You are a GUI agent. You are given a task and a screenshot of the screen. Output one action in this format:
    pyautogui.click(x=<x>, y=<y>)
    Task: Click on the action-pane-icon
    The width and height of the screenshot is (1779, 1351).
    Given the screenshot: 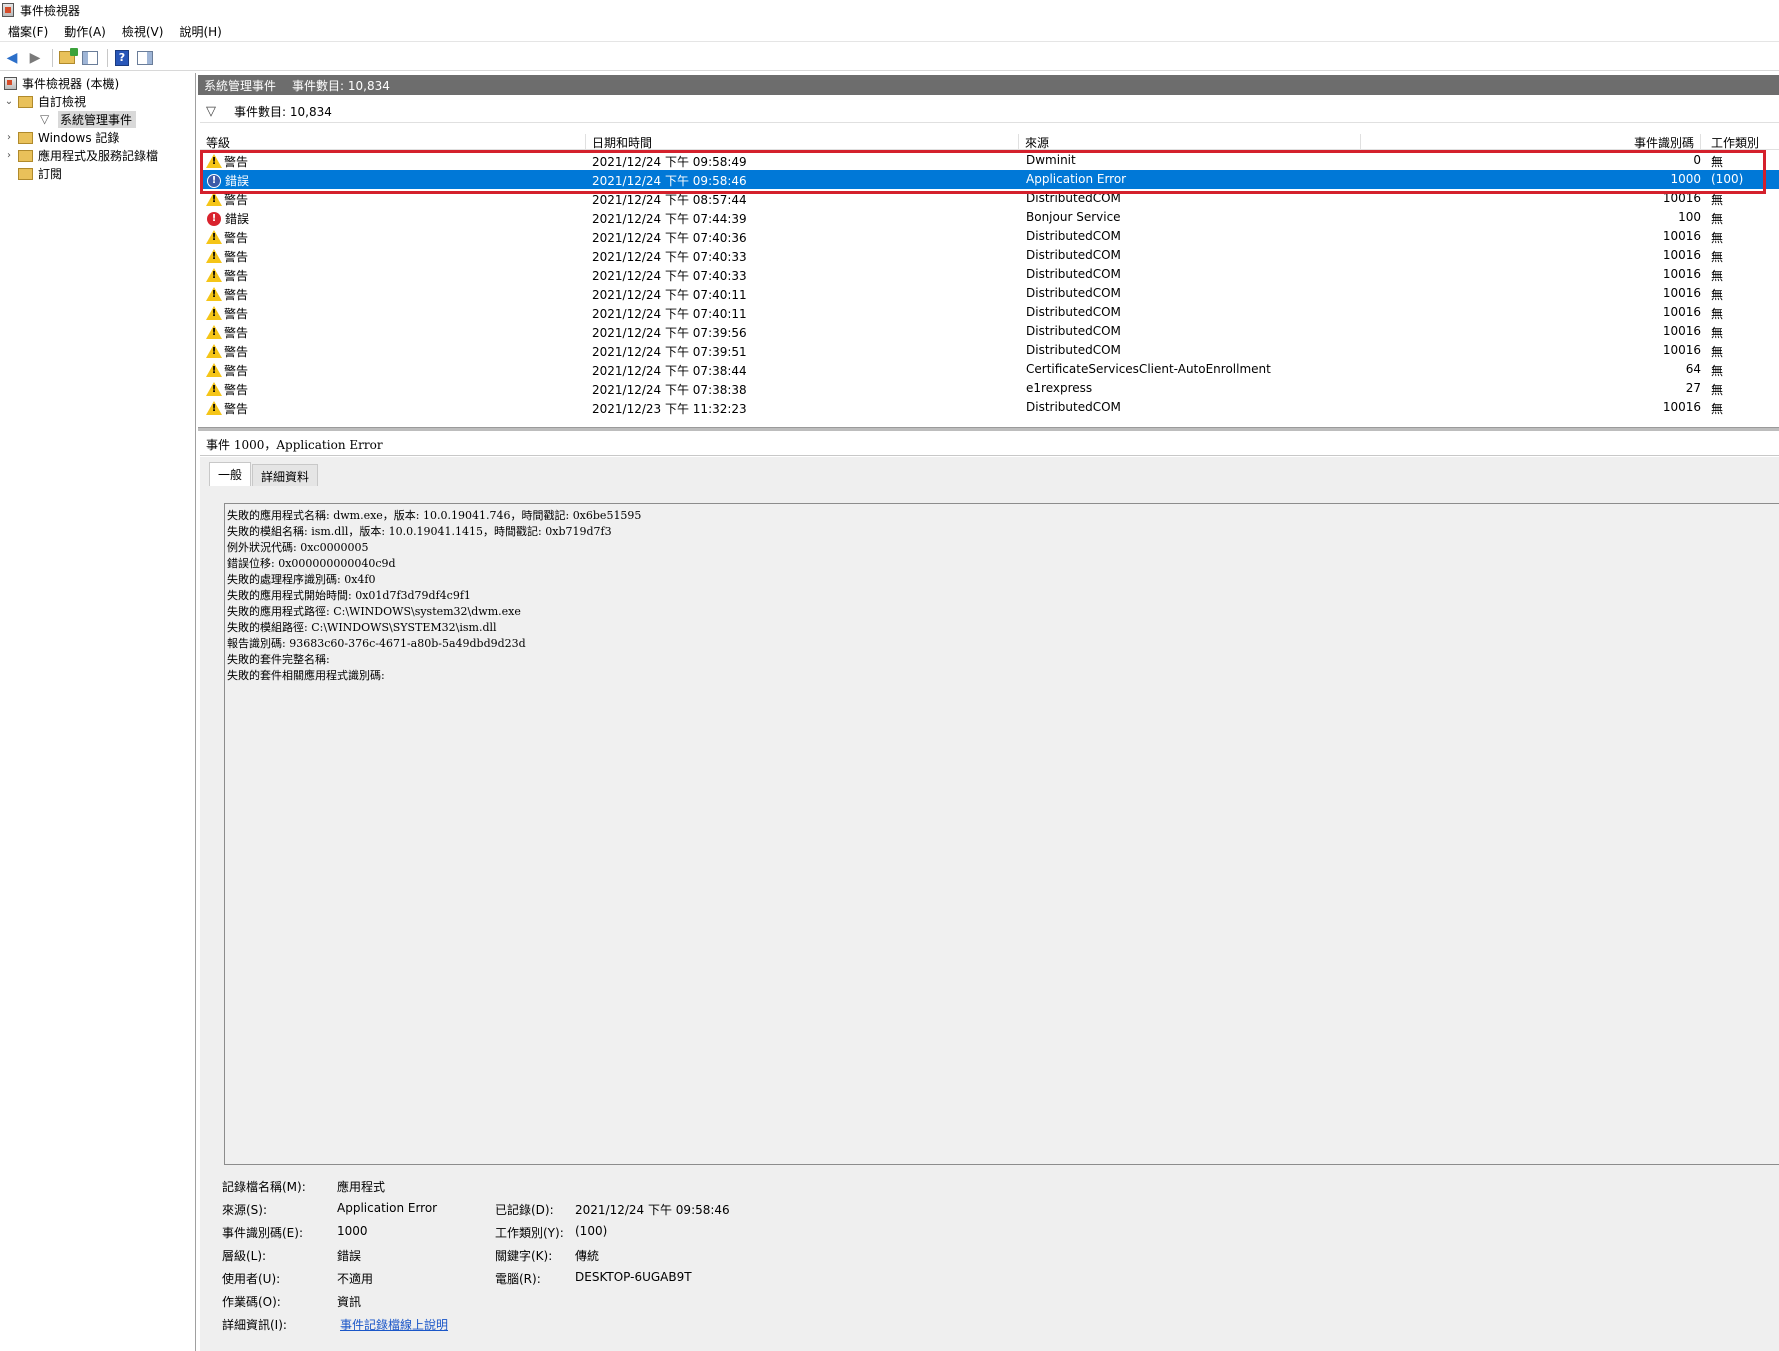 What is the action you would take?
    pyautogui.click(x=145, y=57)
    